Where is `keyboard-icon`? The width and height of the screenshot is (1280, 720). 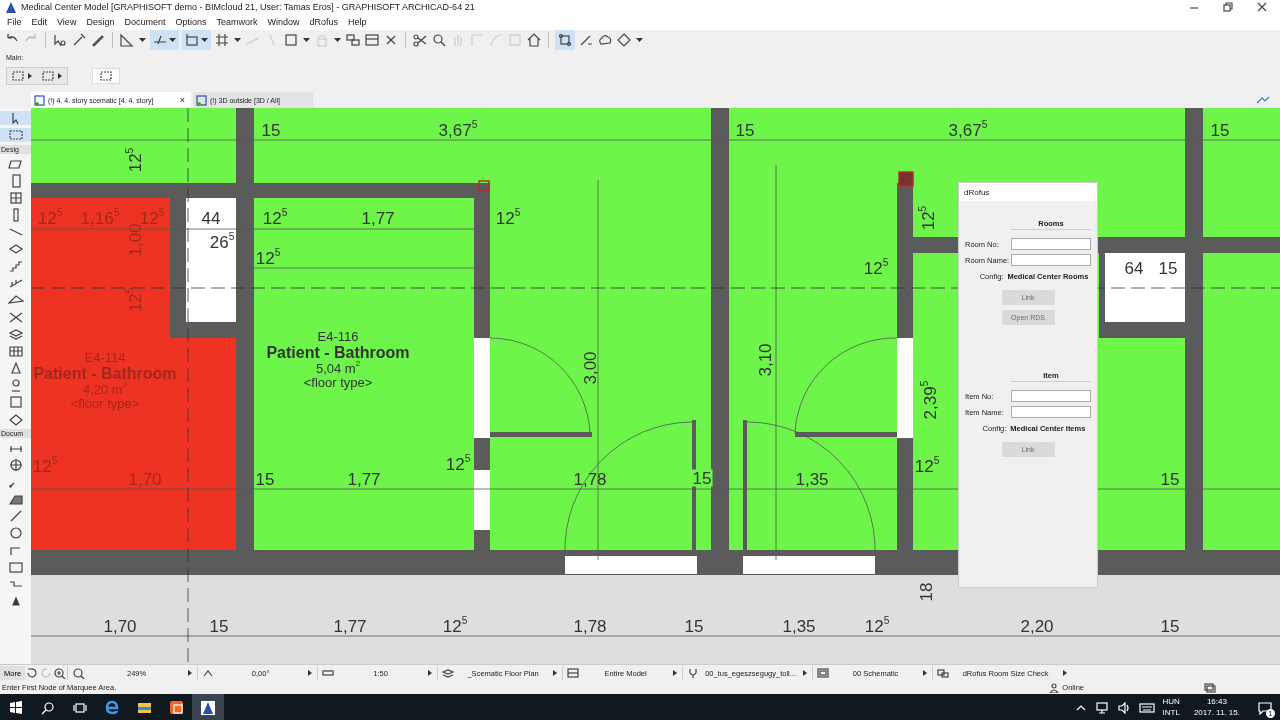
keyboard-icon is located at coordinates (1146, 707).